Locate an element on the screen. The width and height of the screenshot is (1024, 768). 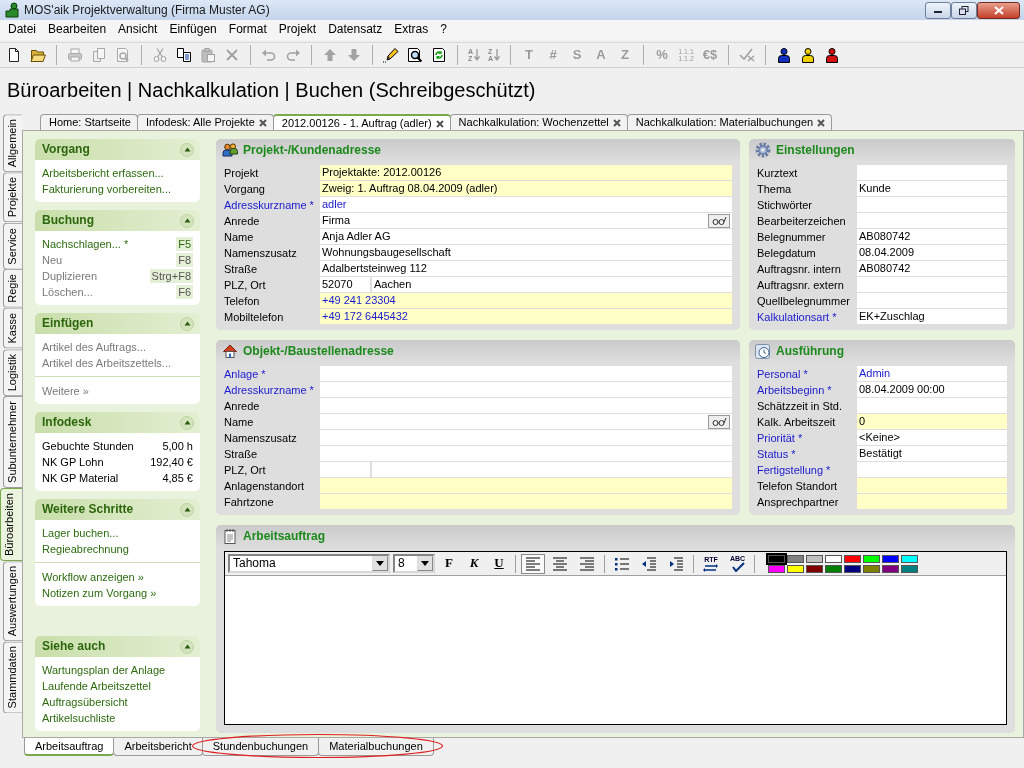
side-tab: Projekte is located at coordinates (12, 197).